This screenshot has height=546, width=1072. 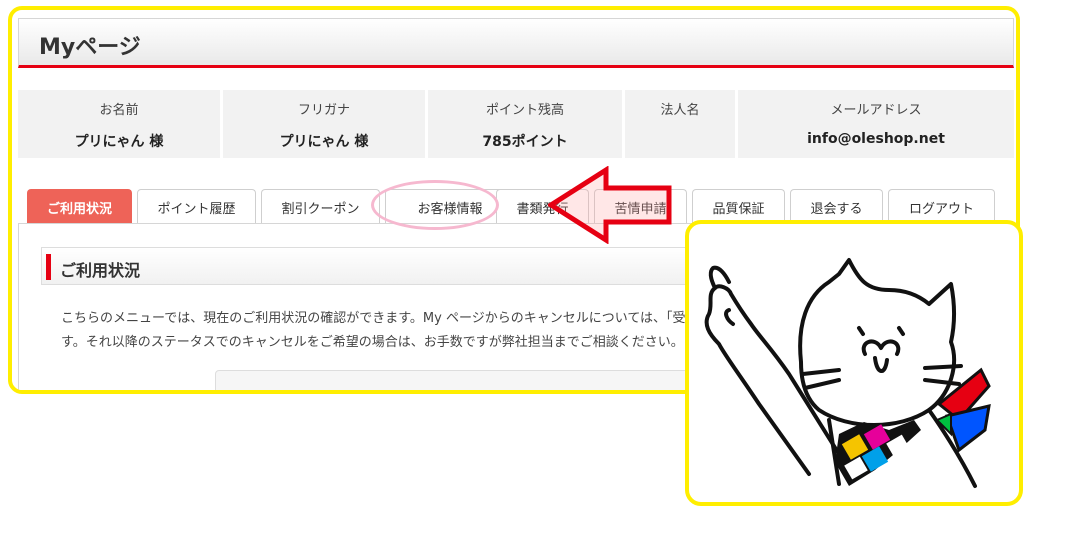 I want to click on info-value: 785ポイント, so click(x=525, y=142).